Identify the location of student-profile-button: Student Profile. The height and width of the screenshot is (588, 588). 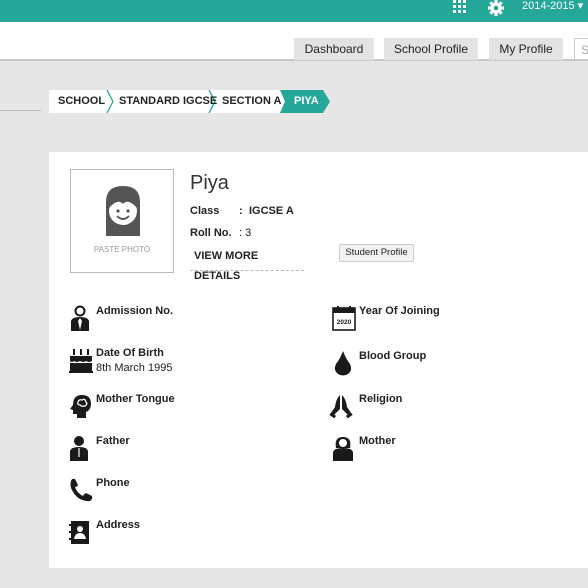
(376, 253).